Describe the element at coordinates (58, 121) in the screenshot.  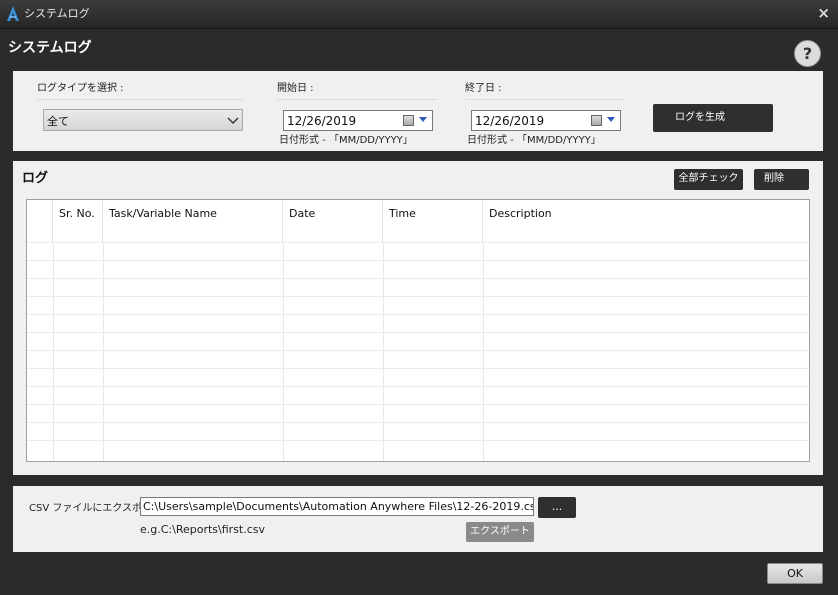
I see `log-type-value: 全て` at that location.